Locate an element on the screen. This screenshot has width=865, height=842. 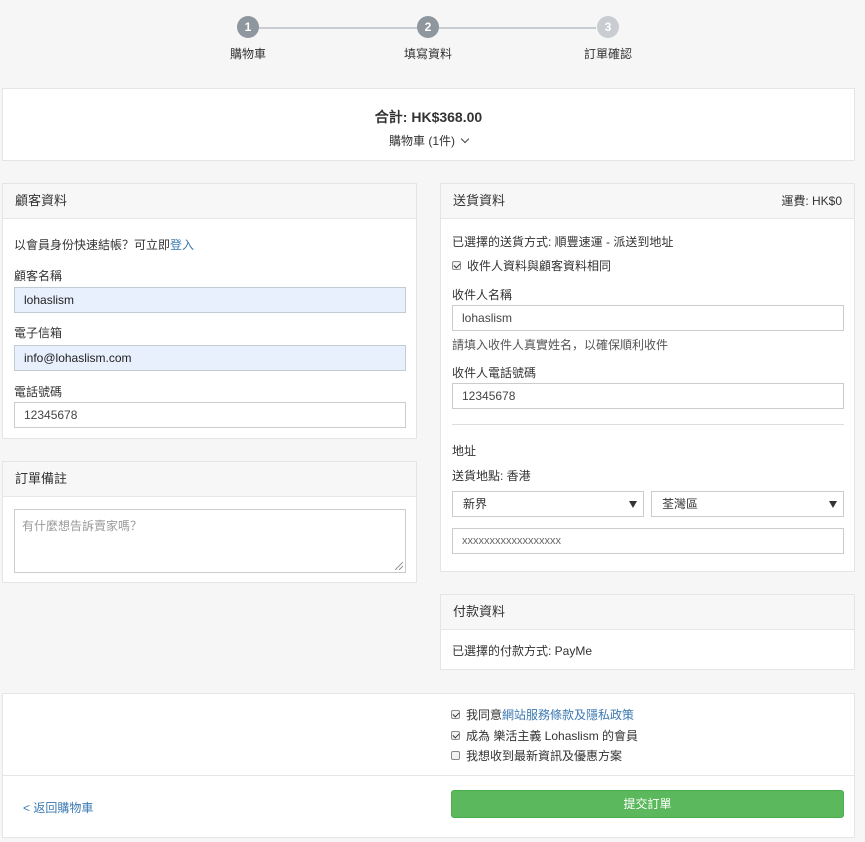
customer-name-label: 顧客名稱 is located at coordinates (38, 276).